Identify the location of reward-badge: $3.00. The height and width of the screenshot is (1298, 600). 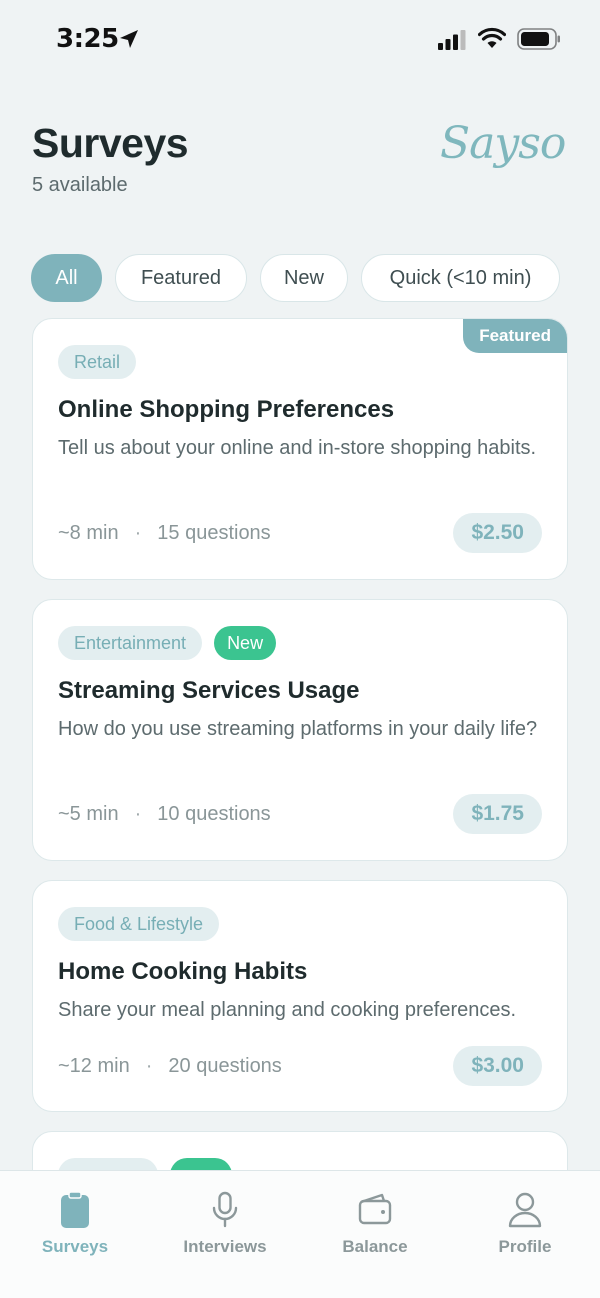
(497, 1066).